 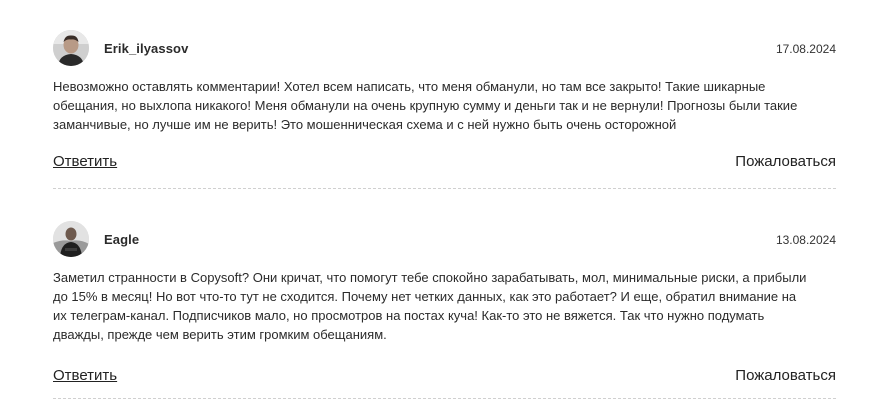 What do you see at coordinates (805, 240) in the screenshot?
I see `comment-date: 13.08.2024` at bounding box center [805, 240].